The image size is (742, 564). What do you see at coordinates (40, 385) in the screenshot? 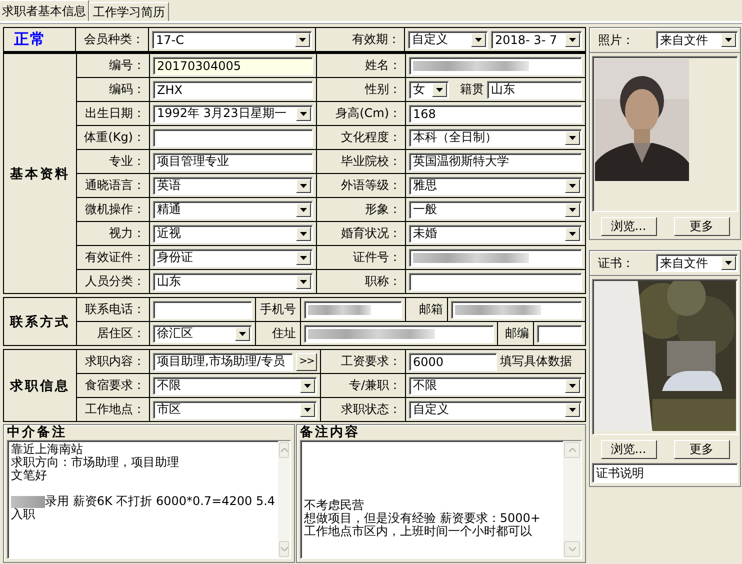
I see `section-title: 求职信息` at bounding box center [40, 385].